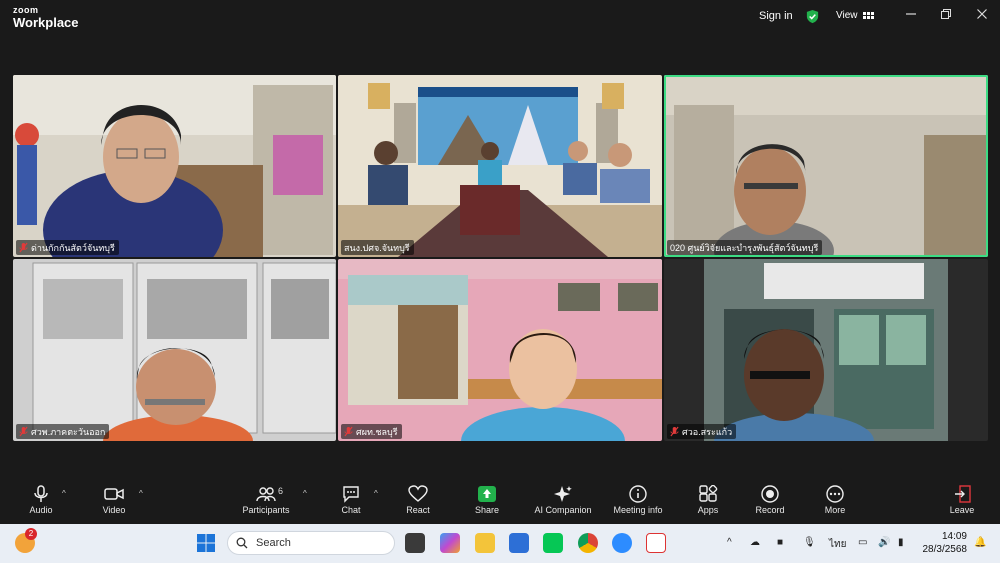 Image resolution: width=1000 pixels, height=563 pixels. I want to click on task-view-icon, so click(415, 543).